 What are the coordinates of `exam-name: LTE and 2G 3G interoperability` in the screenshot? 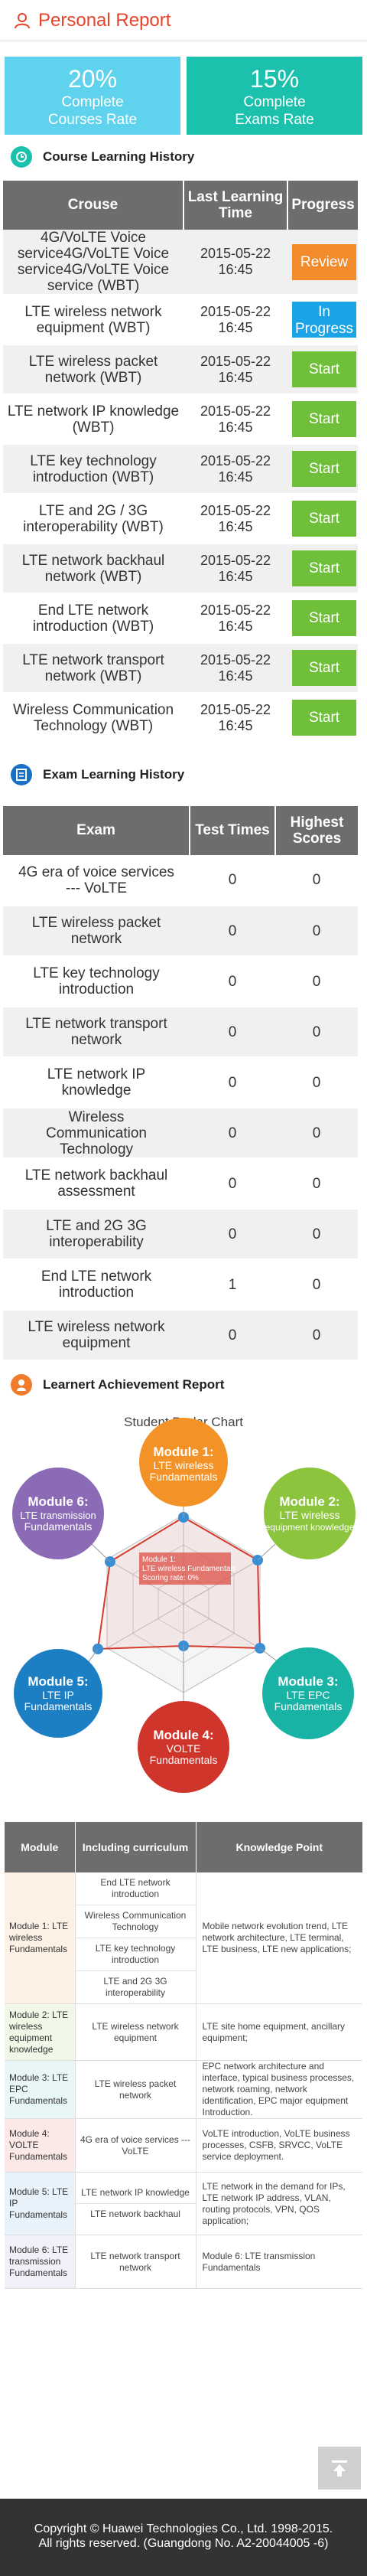 It's located at (96, 1234).